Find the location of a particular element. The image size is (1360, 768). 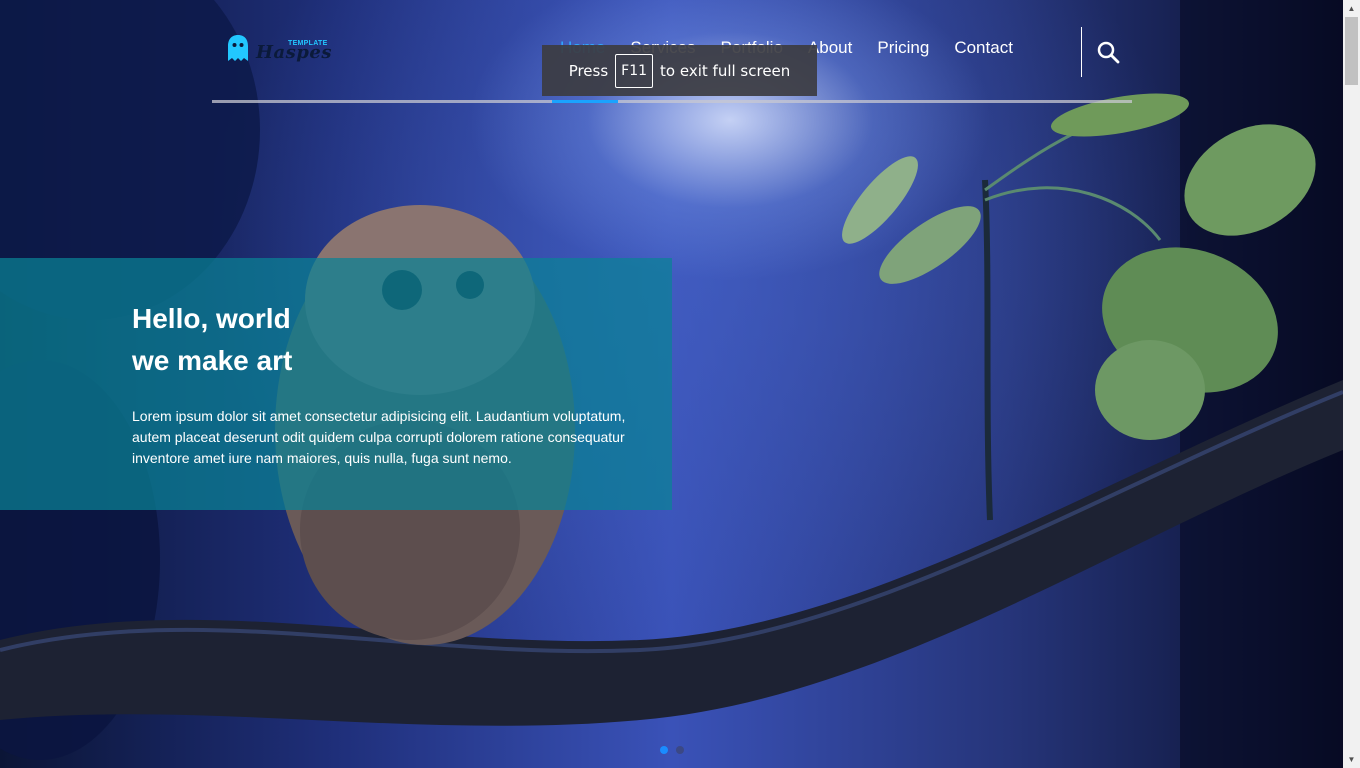

fullscreen-notice-suffix: to exit full screen is located at coordinates (725, 70).